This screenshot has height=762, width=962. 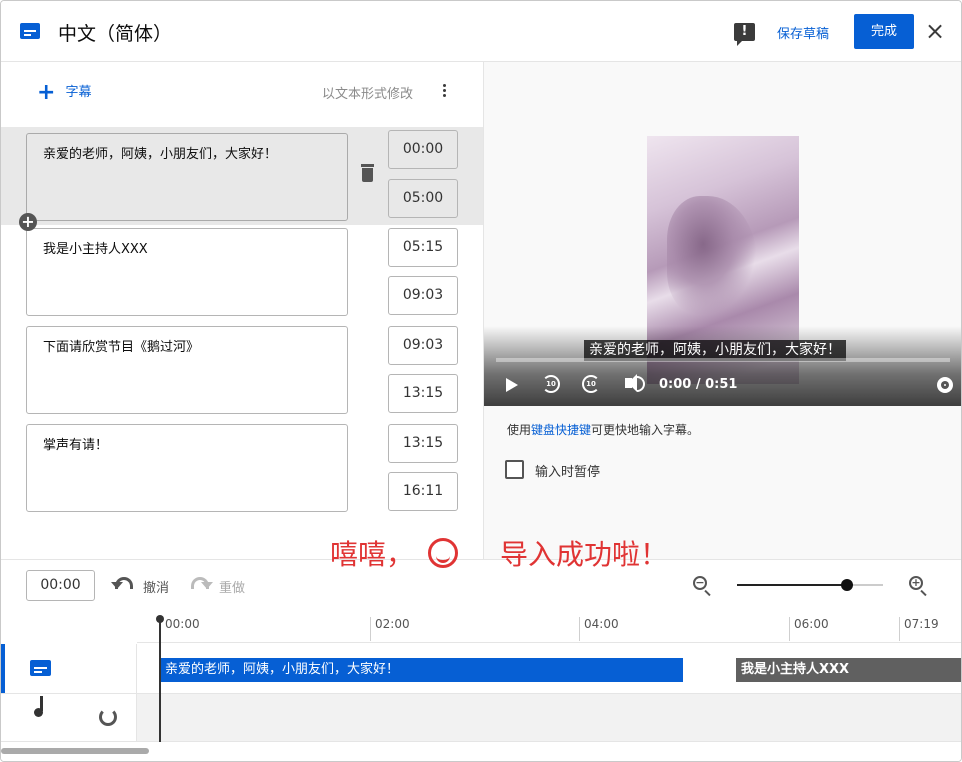 I want to click on annotation-text: 嘻嘻， 导入成功啦！, so click(x=499, y=554).